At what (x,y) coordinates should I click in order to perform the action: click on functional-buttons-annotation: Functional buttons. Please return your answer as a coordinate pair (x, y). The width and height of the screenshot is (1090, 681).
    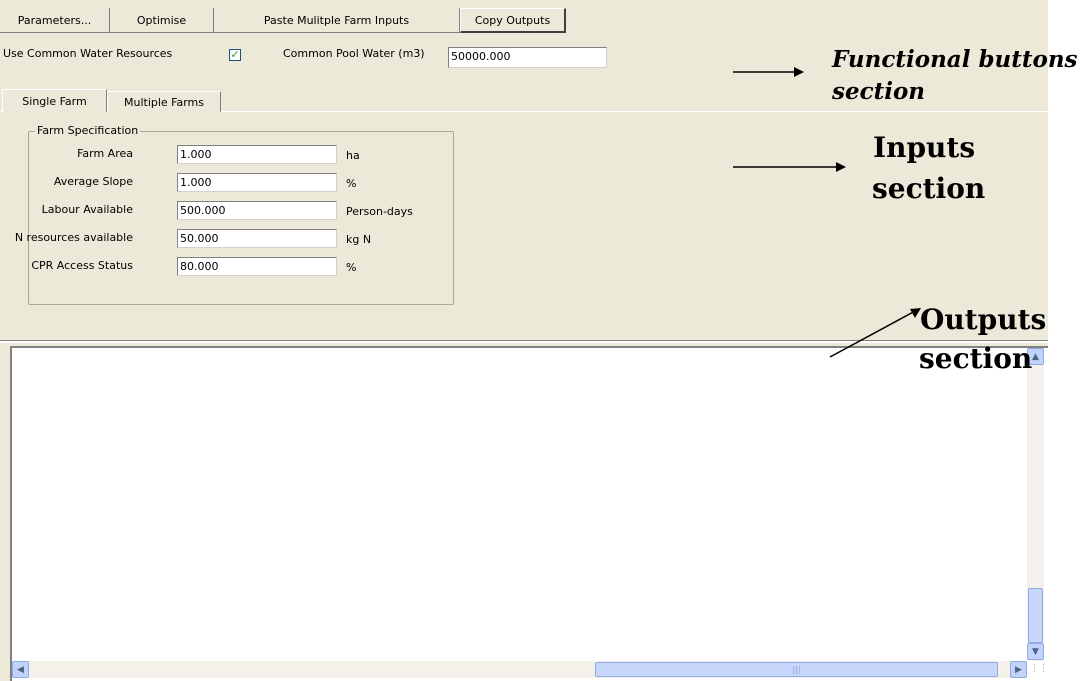
    Looking at the image, I should click on (955, 59).